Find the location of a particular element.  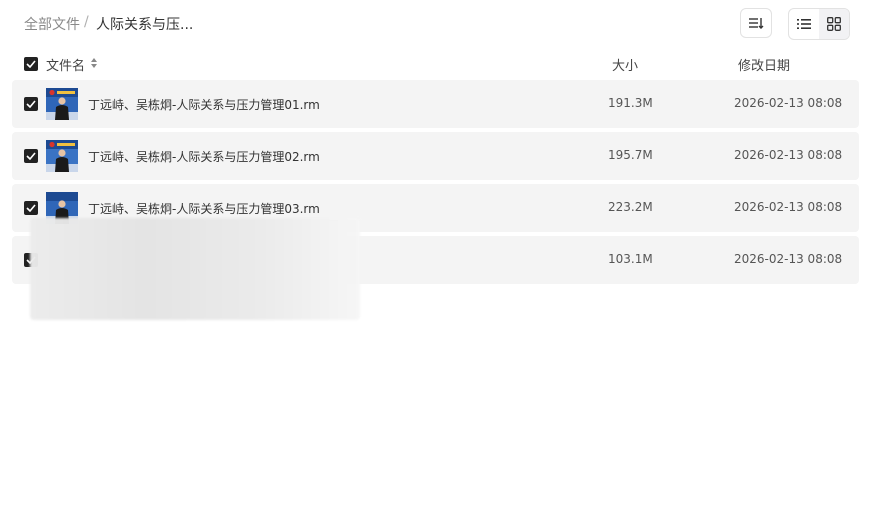

grid-view-button is located at coordinates (834, 24).